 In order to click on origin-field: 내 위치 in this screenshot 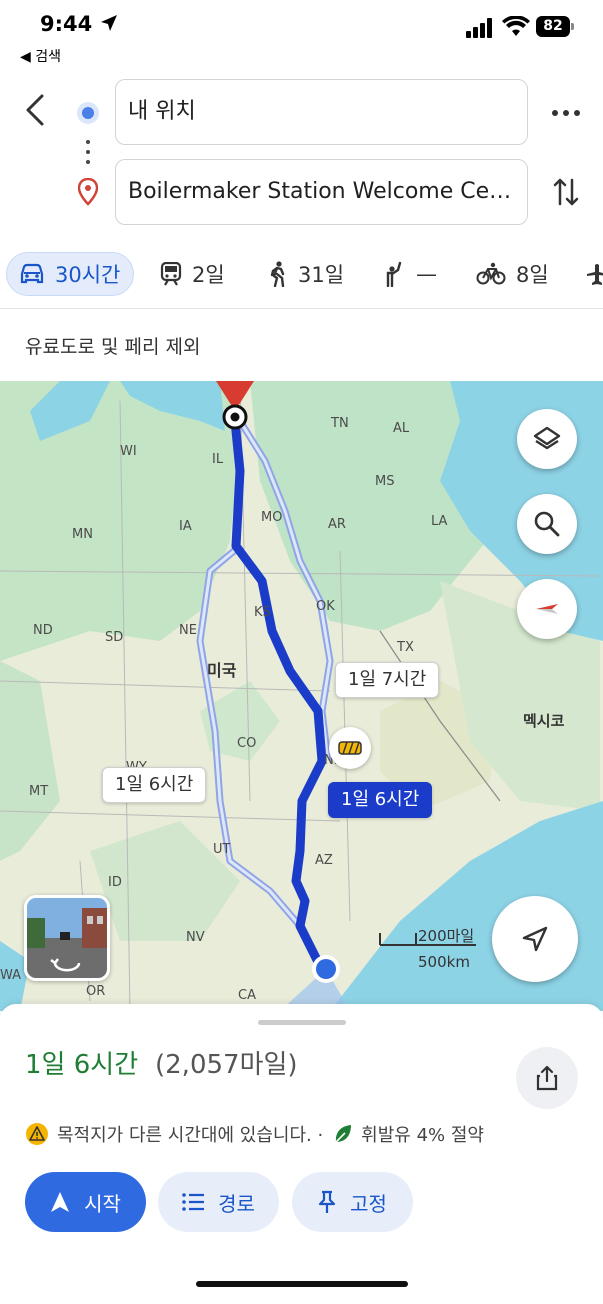, I will do `click(321, 112)`.